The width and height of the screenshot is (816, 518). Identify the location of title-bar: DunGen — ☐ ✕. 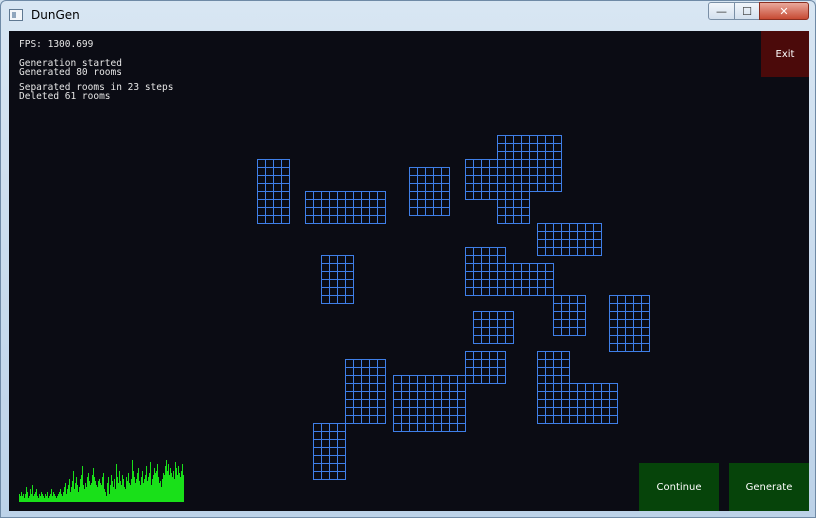
(408, 16).